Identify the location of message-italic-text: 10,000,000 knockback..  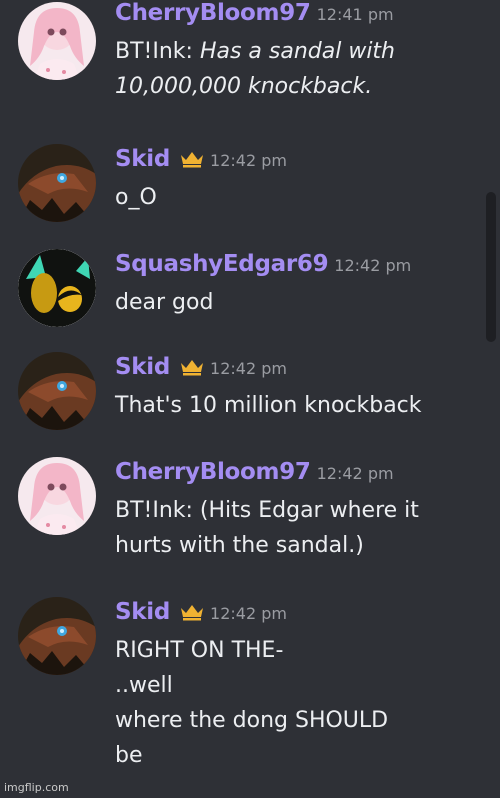
(244, 86).